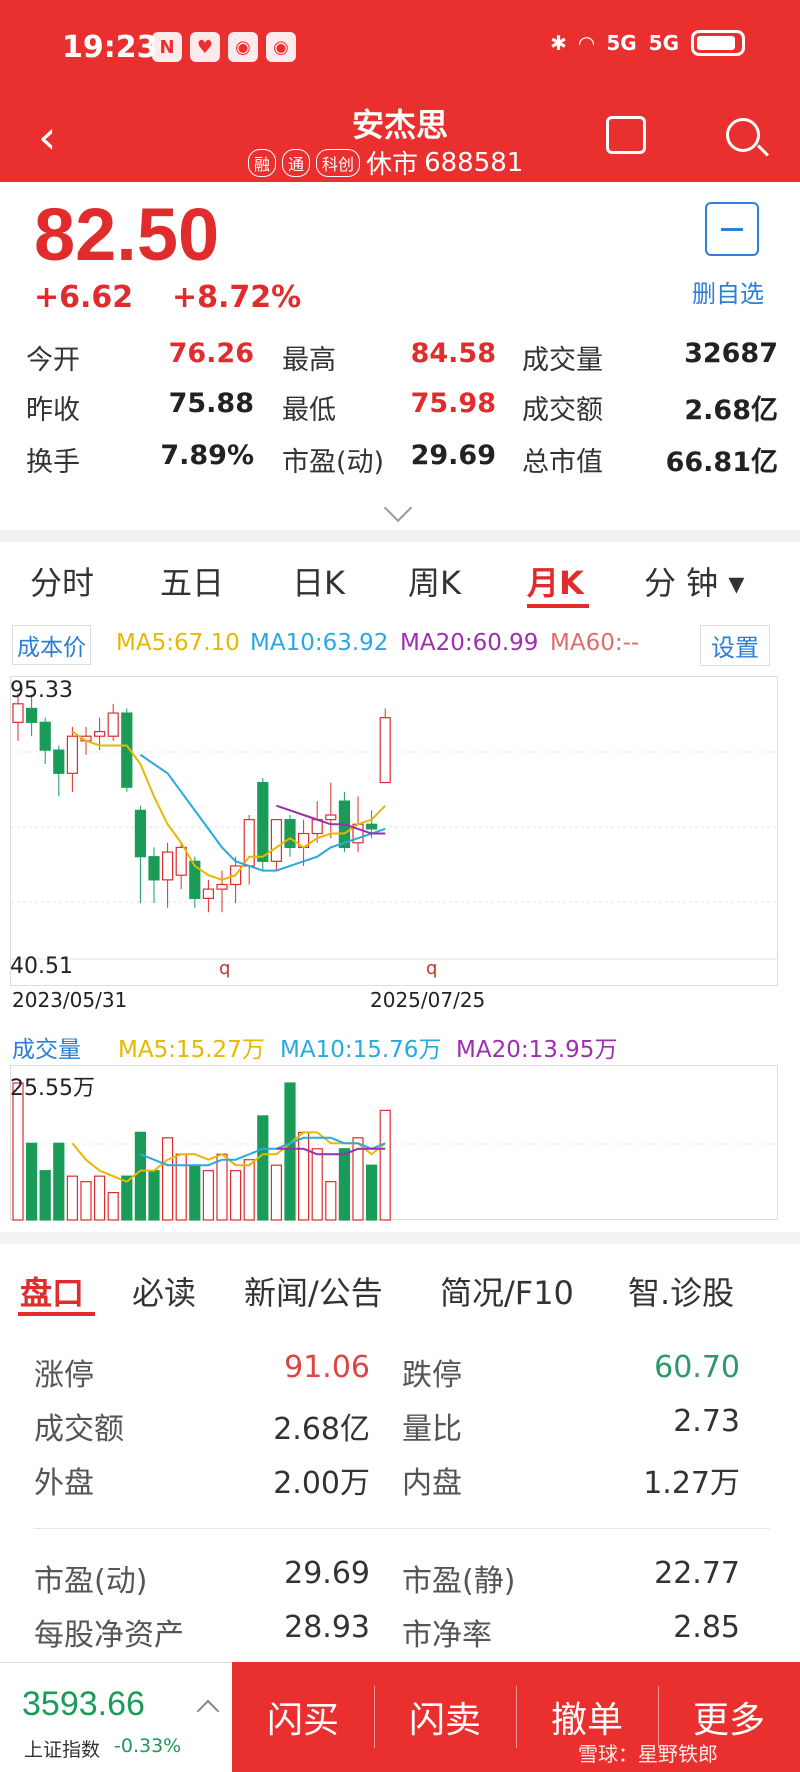 The height and width of the screenshot is (1772, 800). I want to click on ma5-legend: MA5:67.10, so click(178, 643).